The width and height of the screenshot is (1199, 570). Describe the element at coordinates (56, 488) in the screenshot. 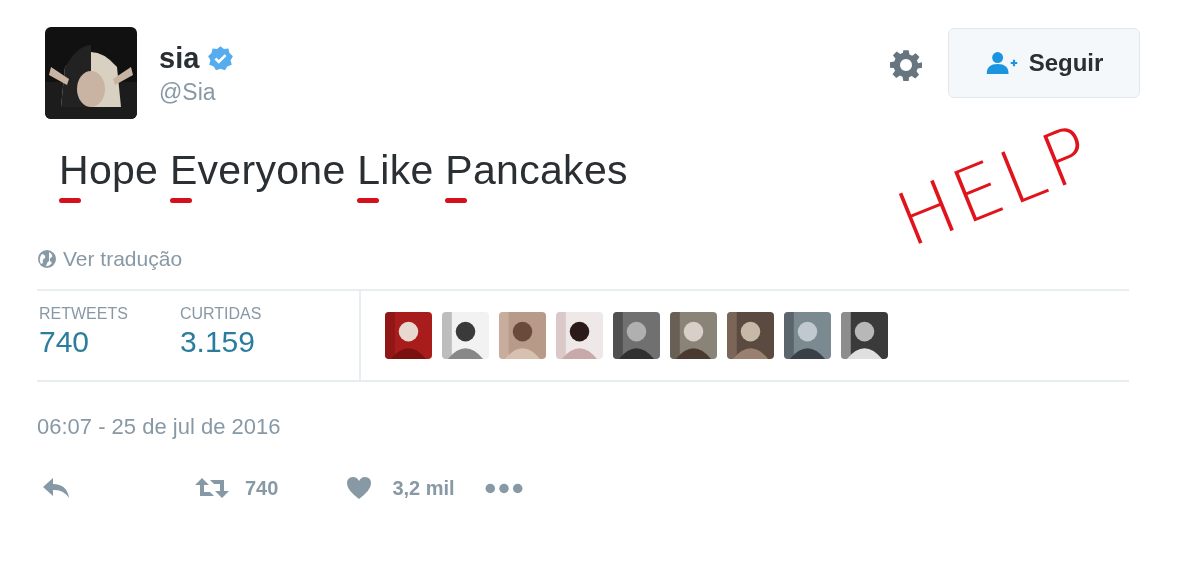

I see `reply-icon` at that location.